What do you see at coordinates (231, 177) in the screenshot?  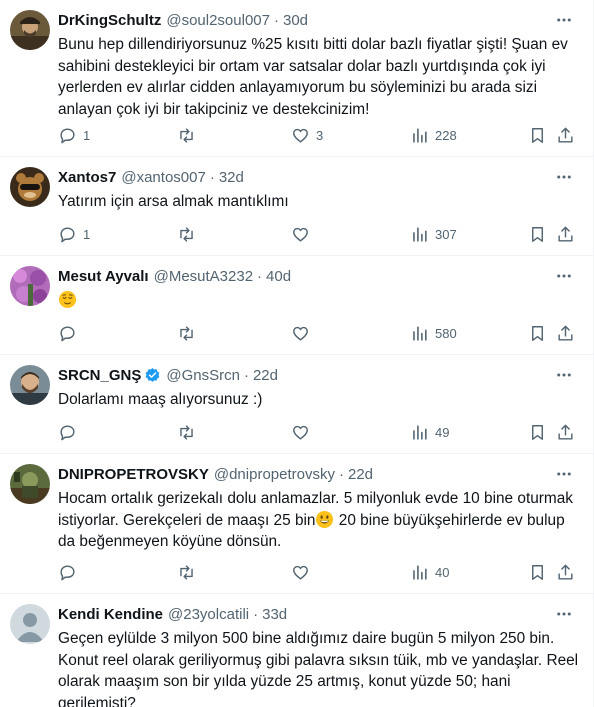 I see `timestamp: 32d` at bounding box center [231, 177].